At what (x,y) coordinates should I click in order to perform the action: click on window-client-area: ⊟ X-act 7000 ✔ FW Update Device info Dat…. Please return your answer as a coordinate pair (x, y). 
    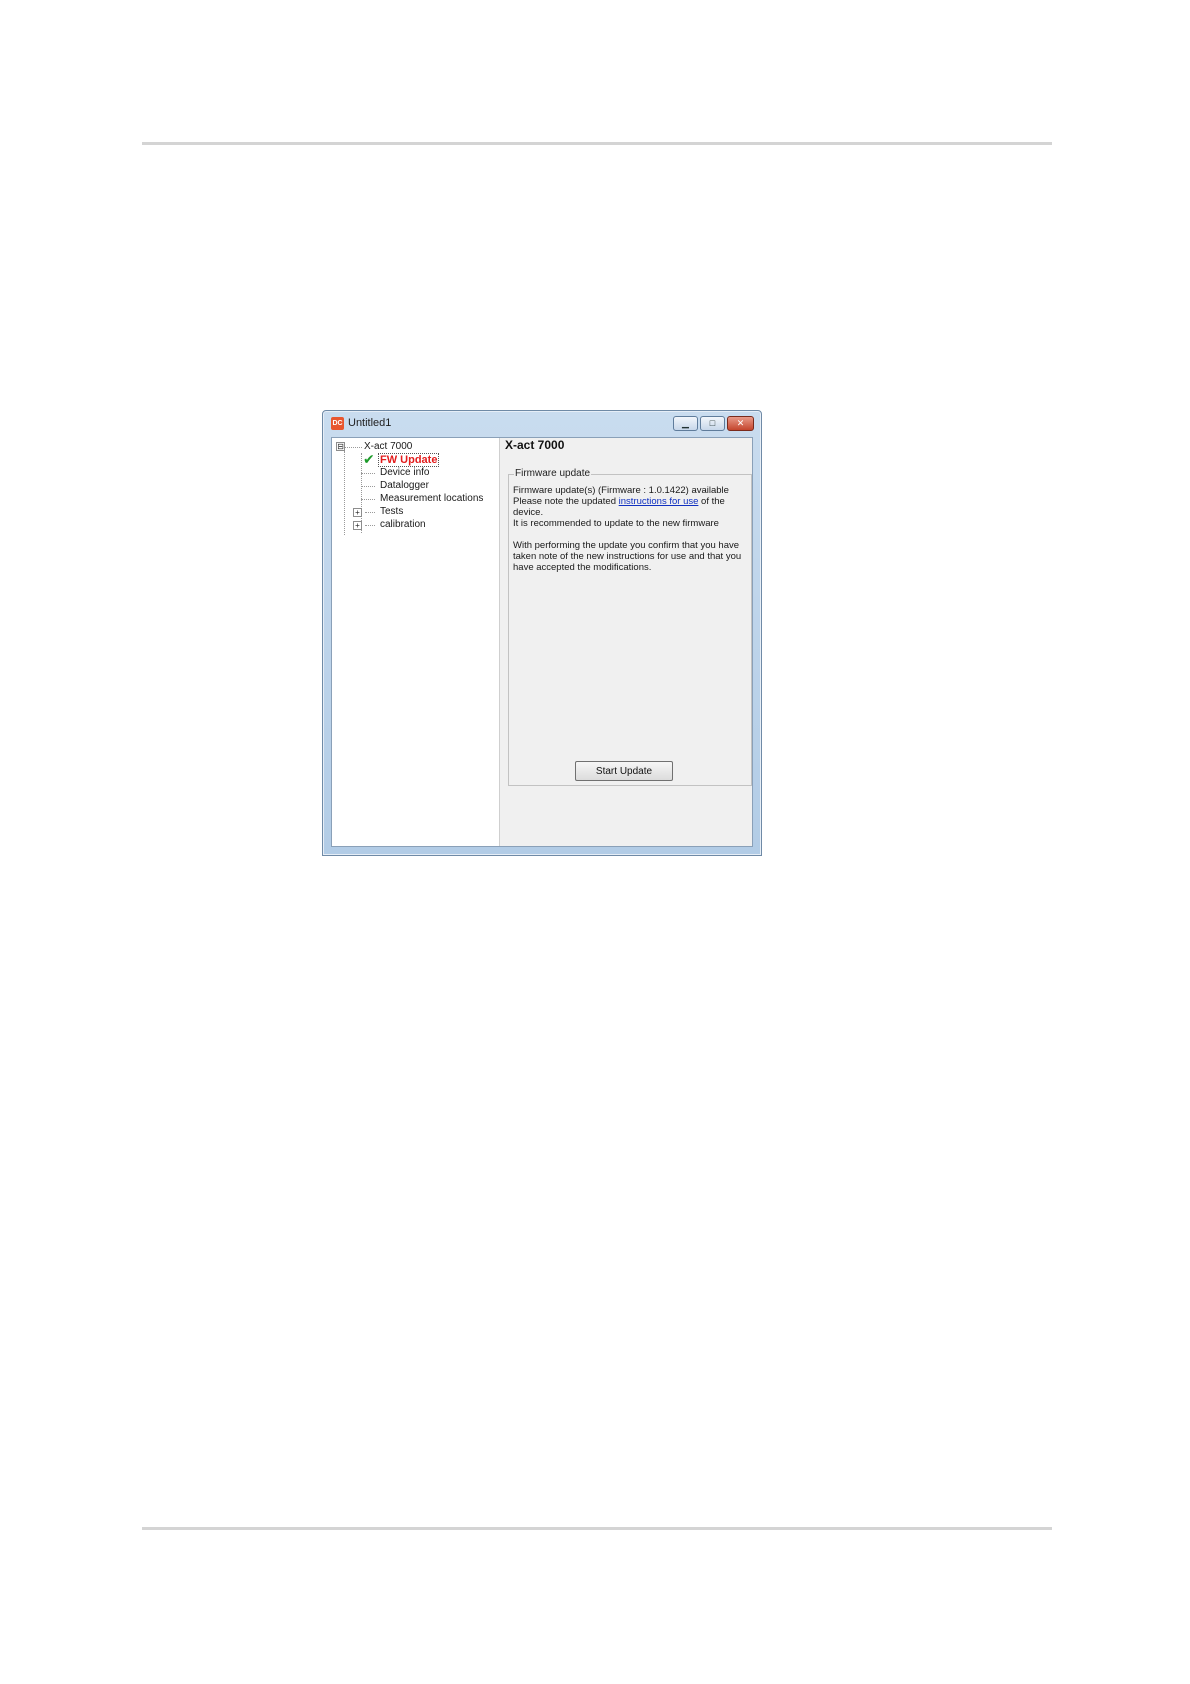
    Looking at the image, I should click on (542, 642).